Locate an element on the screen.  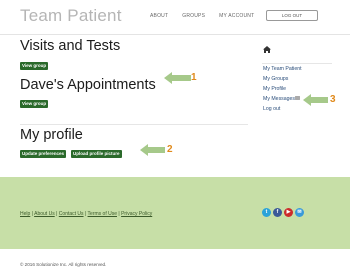
section-title-visits: Visits and Tests is located at coordinates (70, 46).